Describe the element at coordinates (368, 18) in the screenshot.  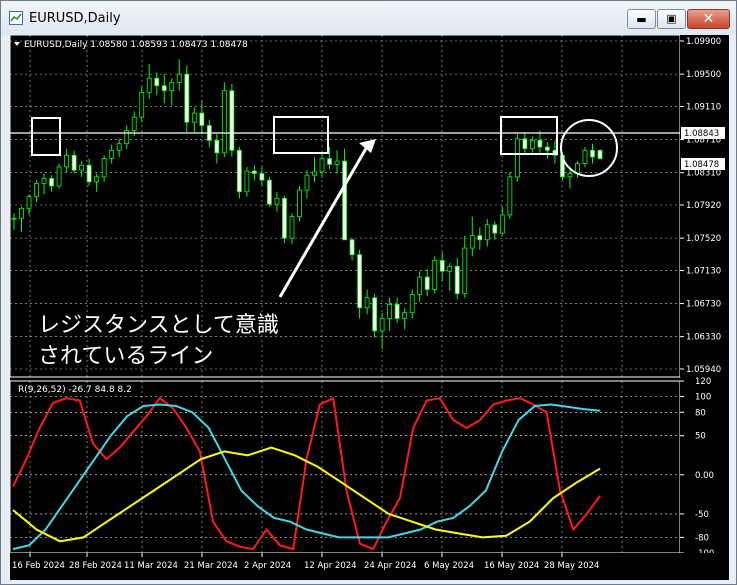
I see `title-bar: EURUSD,Daily ▬ ▣ ✕` at that location.